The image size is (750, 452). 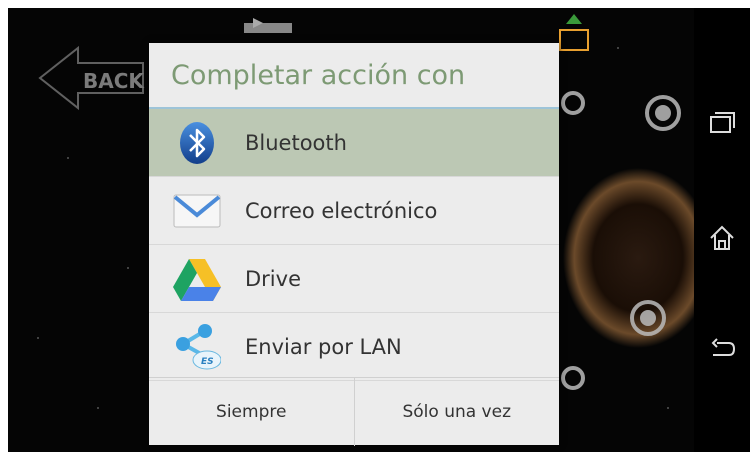 I want to click on list-item-drive: Drive, so click(x=354, y=279).